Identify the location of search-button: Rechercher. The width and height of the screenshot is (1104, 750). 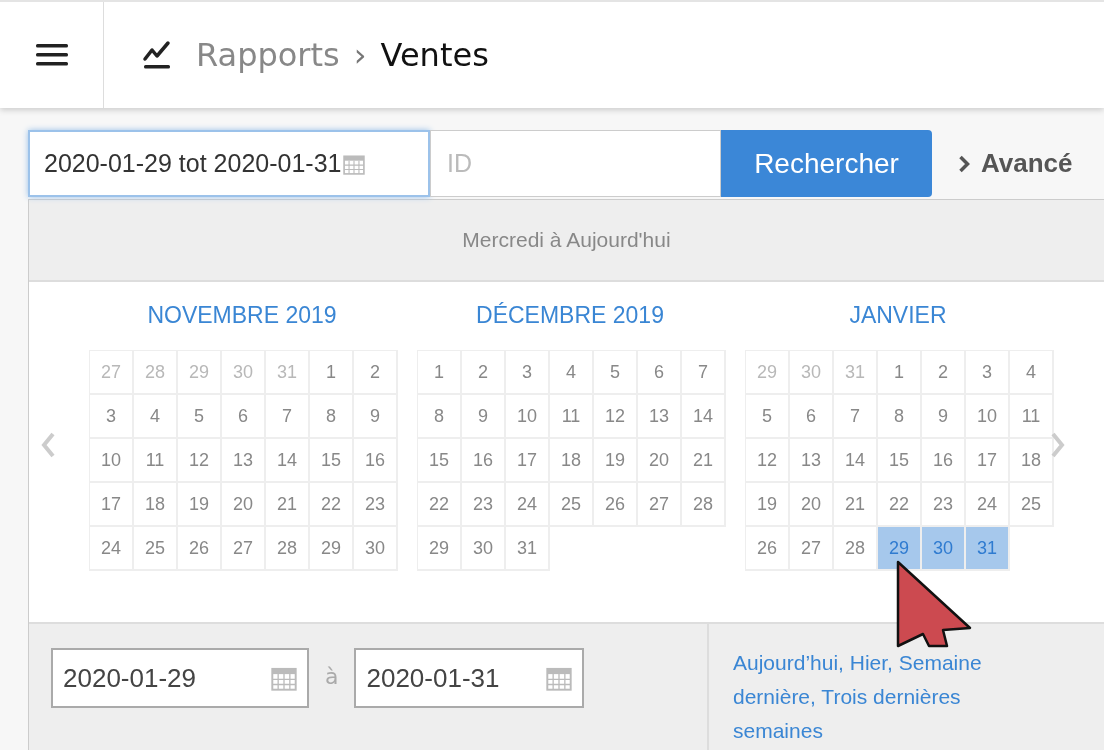
(826, 163).